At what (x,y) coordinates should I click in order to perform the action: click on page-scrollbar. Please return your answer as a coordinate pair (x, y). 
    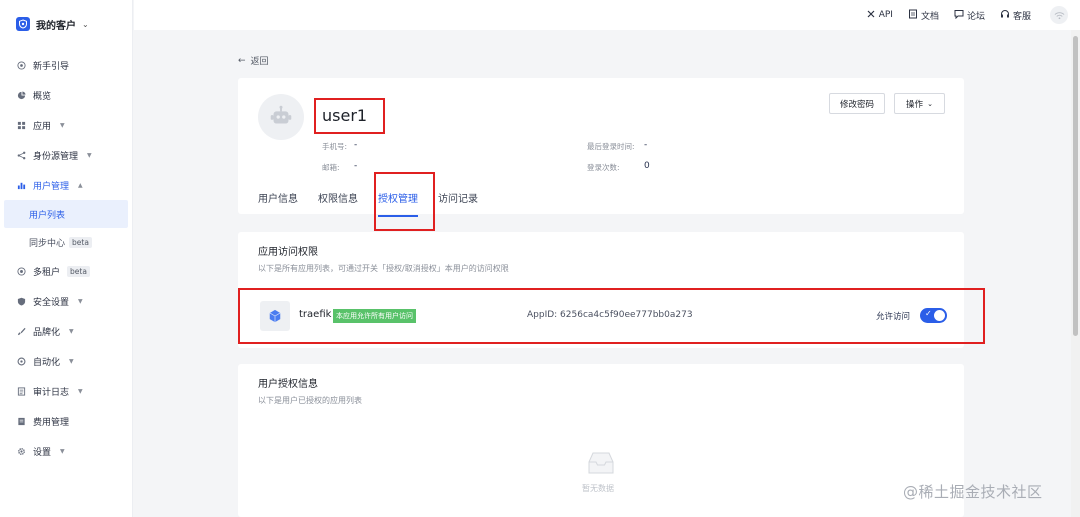
    Looking at the image, I should click on (1075, 273).